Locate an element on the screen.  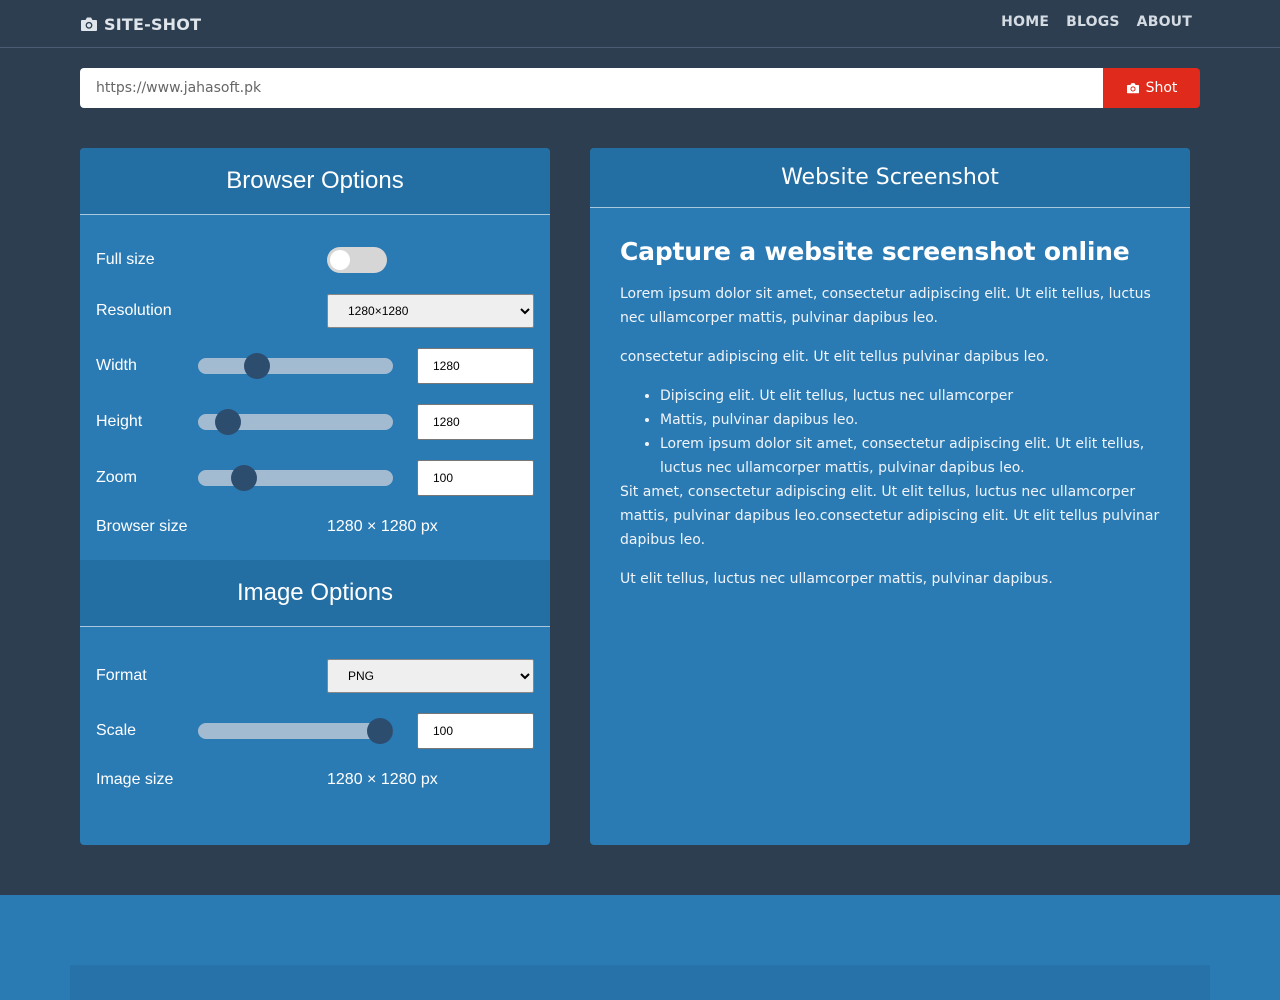
height-slider-thumb is located at coordinates (228, 422).